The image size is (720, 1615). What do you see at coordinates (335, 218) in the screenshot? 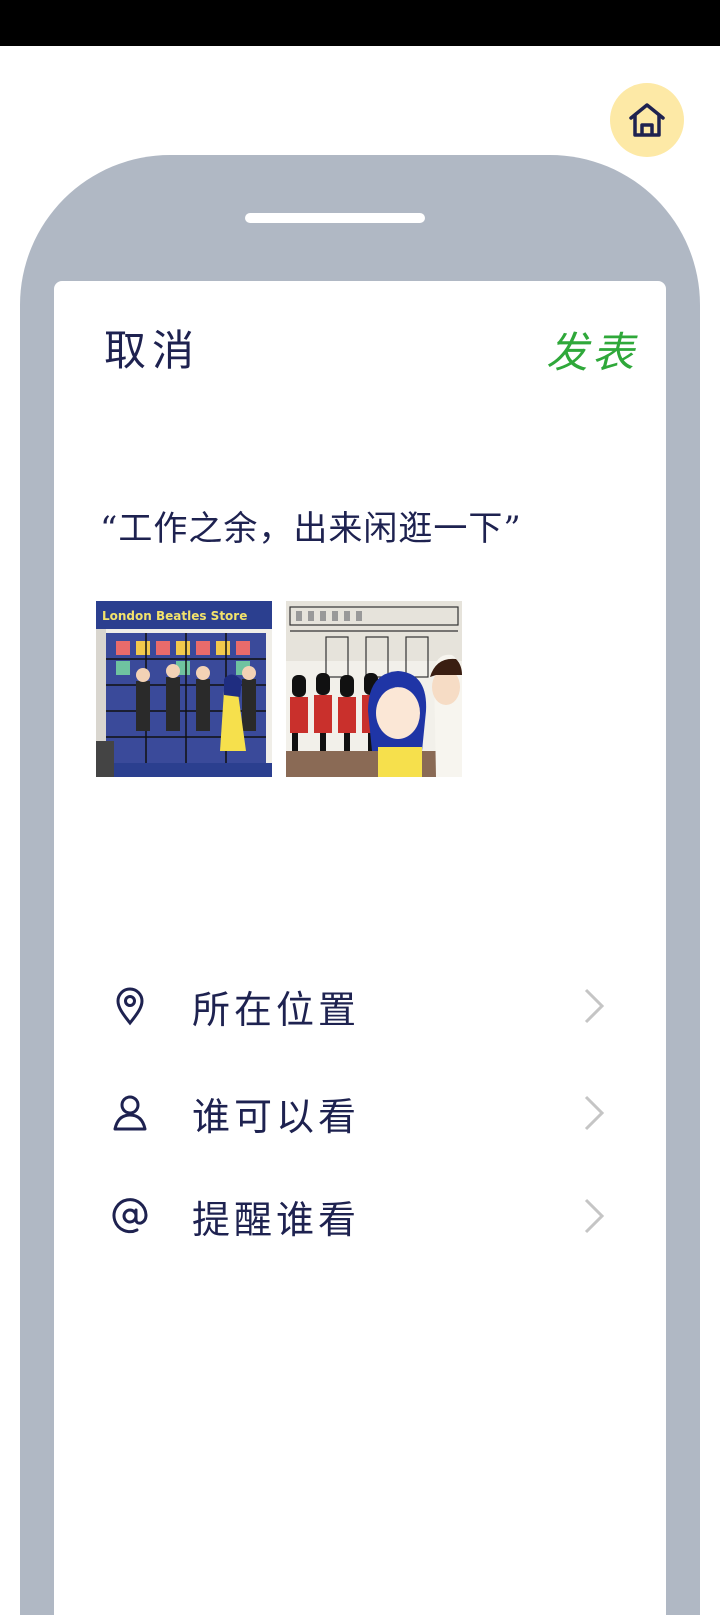
I see `phone-speaker` at bounding box center [335, 218].